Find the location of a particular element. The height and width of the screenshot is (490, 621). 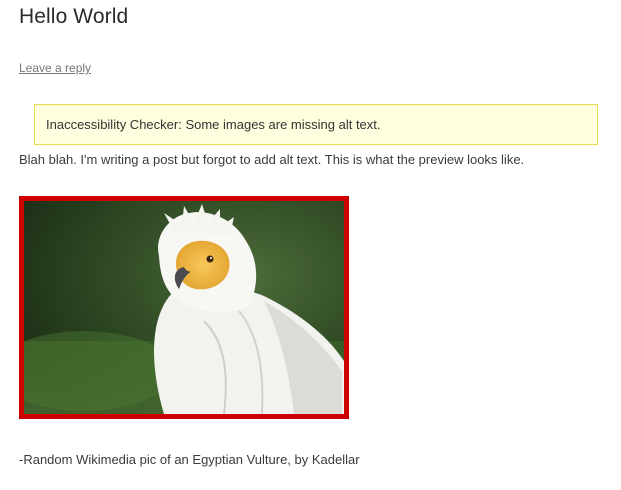

post-title: Hello World is located at coordinates (74, 16).